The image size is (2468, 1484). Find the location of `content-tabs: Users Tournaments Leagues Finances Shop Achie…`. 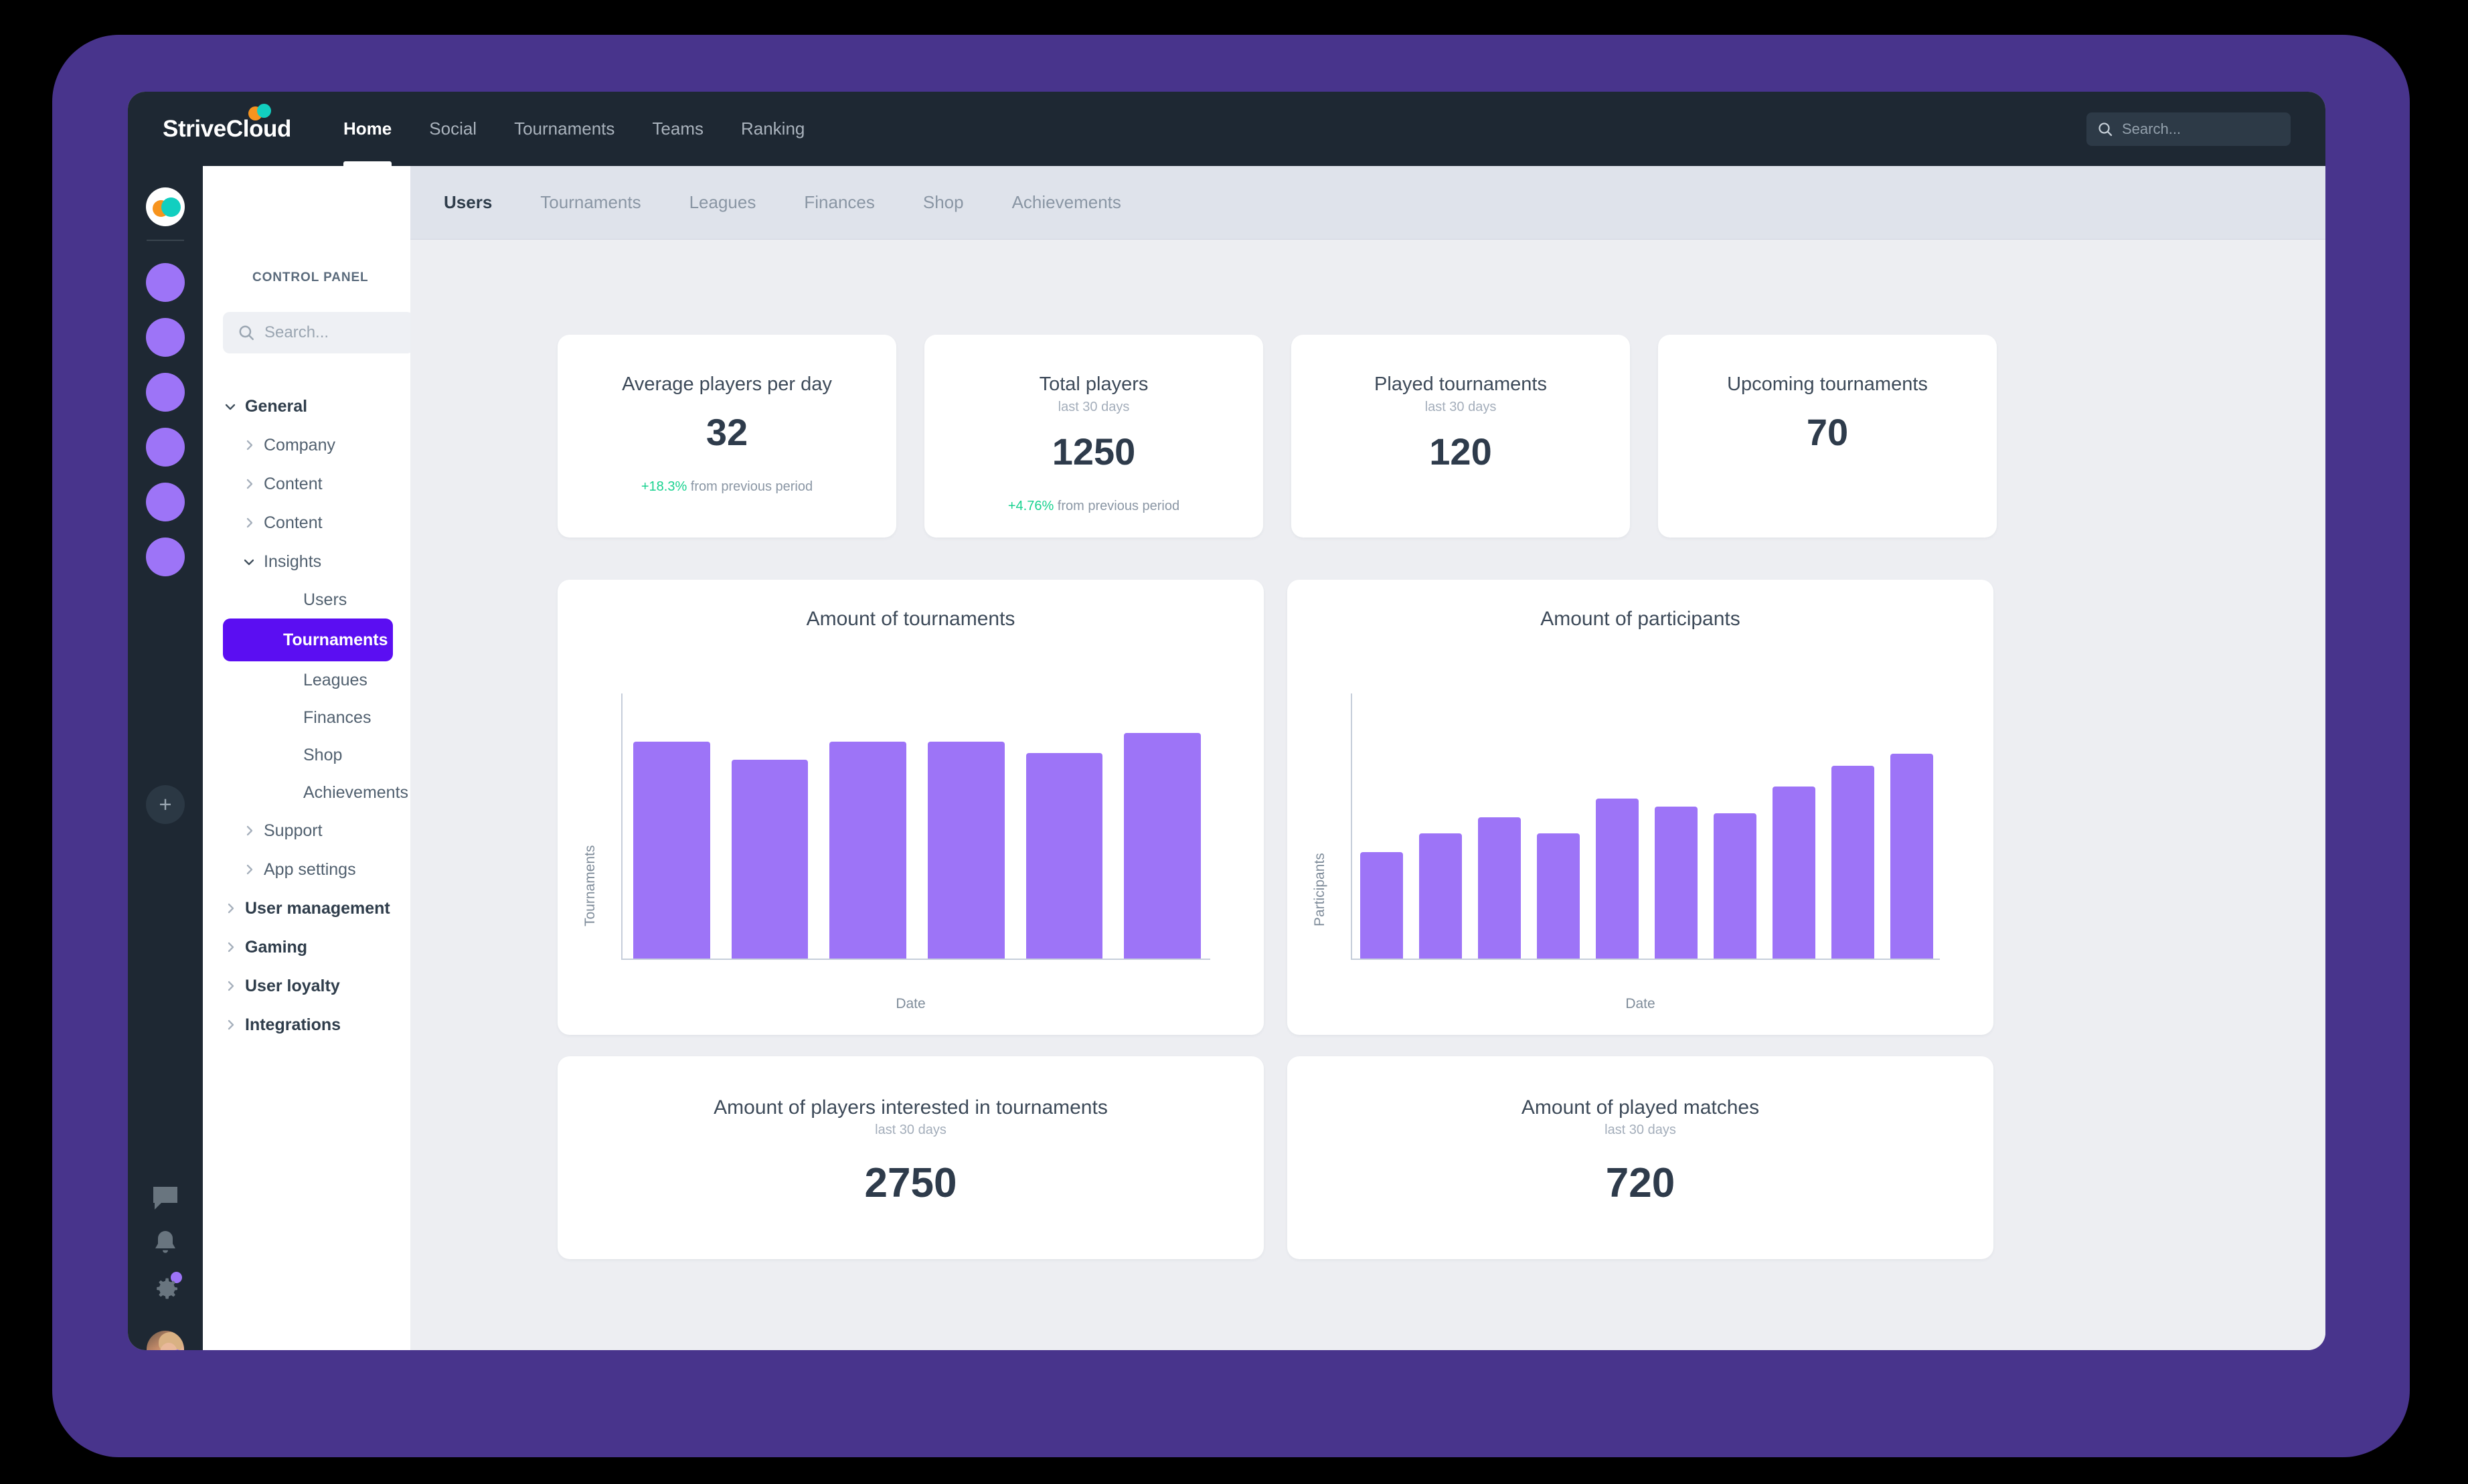

content-tabs: Users Tournaments Leagues Finances Shop Achie… is located at coordinates (1367, 203).